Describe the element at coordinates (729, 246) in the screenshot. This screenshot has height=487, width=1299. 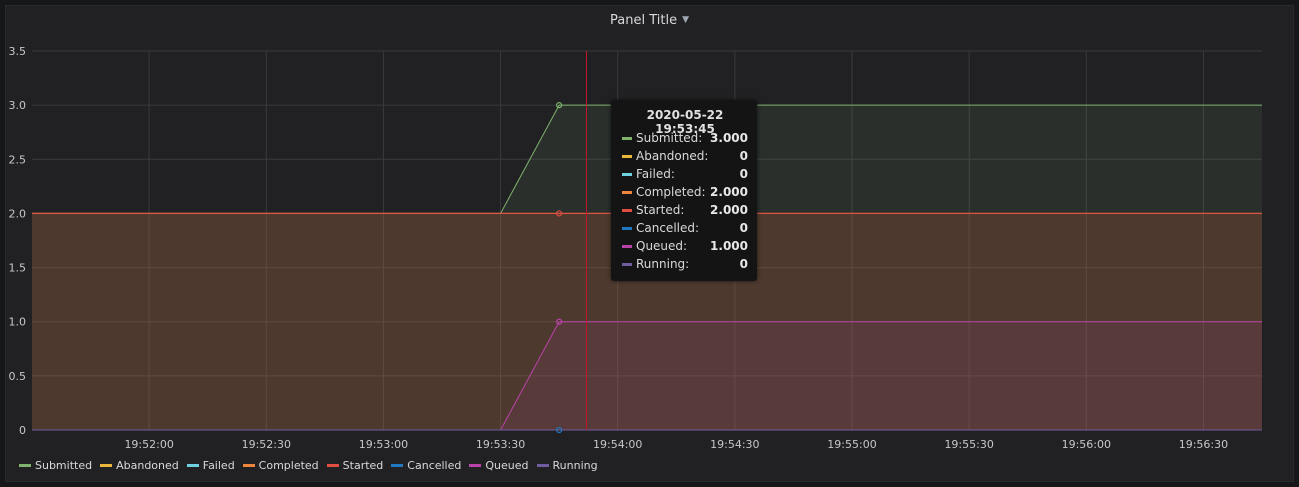
I see `tooltip-series-value: 1.000` at that location.